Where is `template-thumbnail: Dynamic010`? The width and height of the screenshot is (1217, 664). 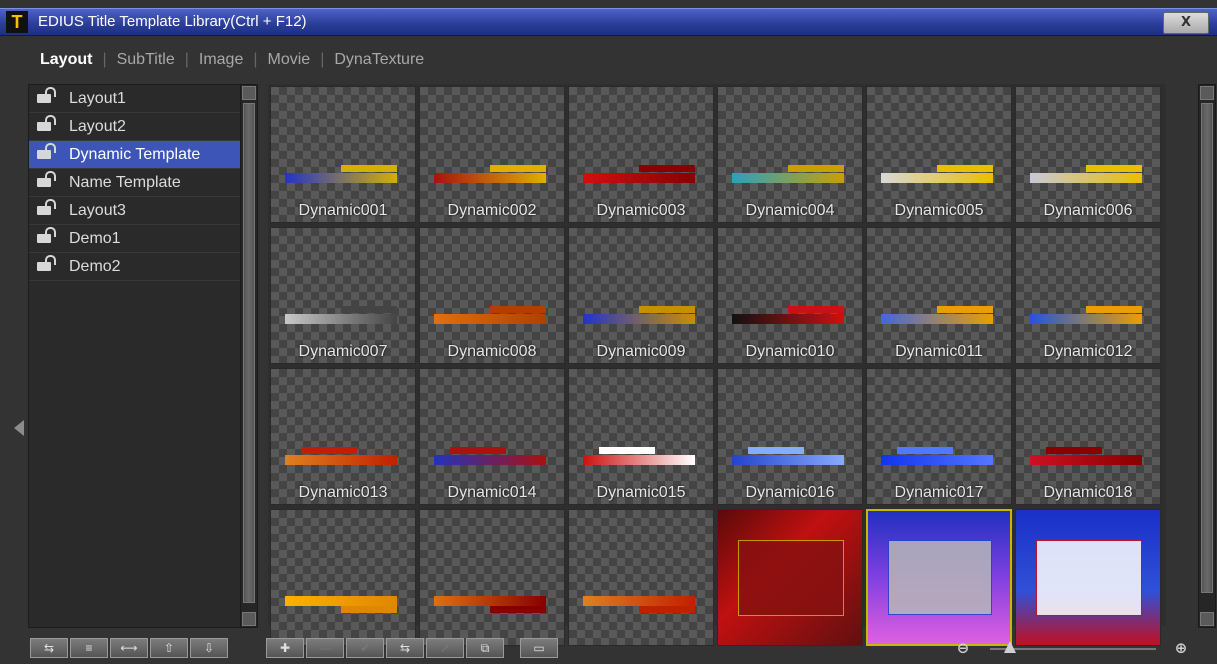 template-thumbnail: Dynamic010 is located at coordinates (790, 295).